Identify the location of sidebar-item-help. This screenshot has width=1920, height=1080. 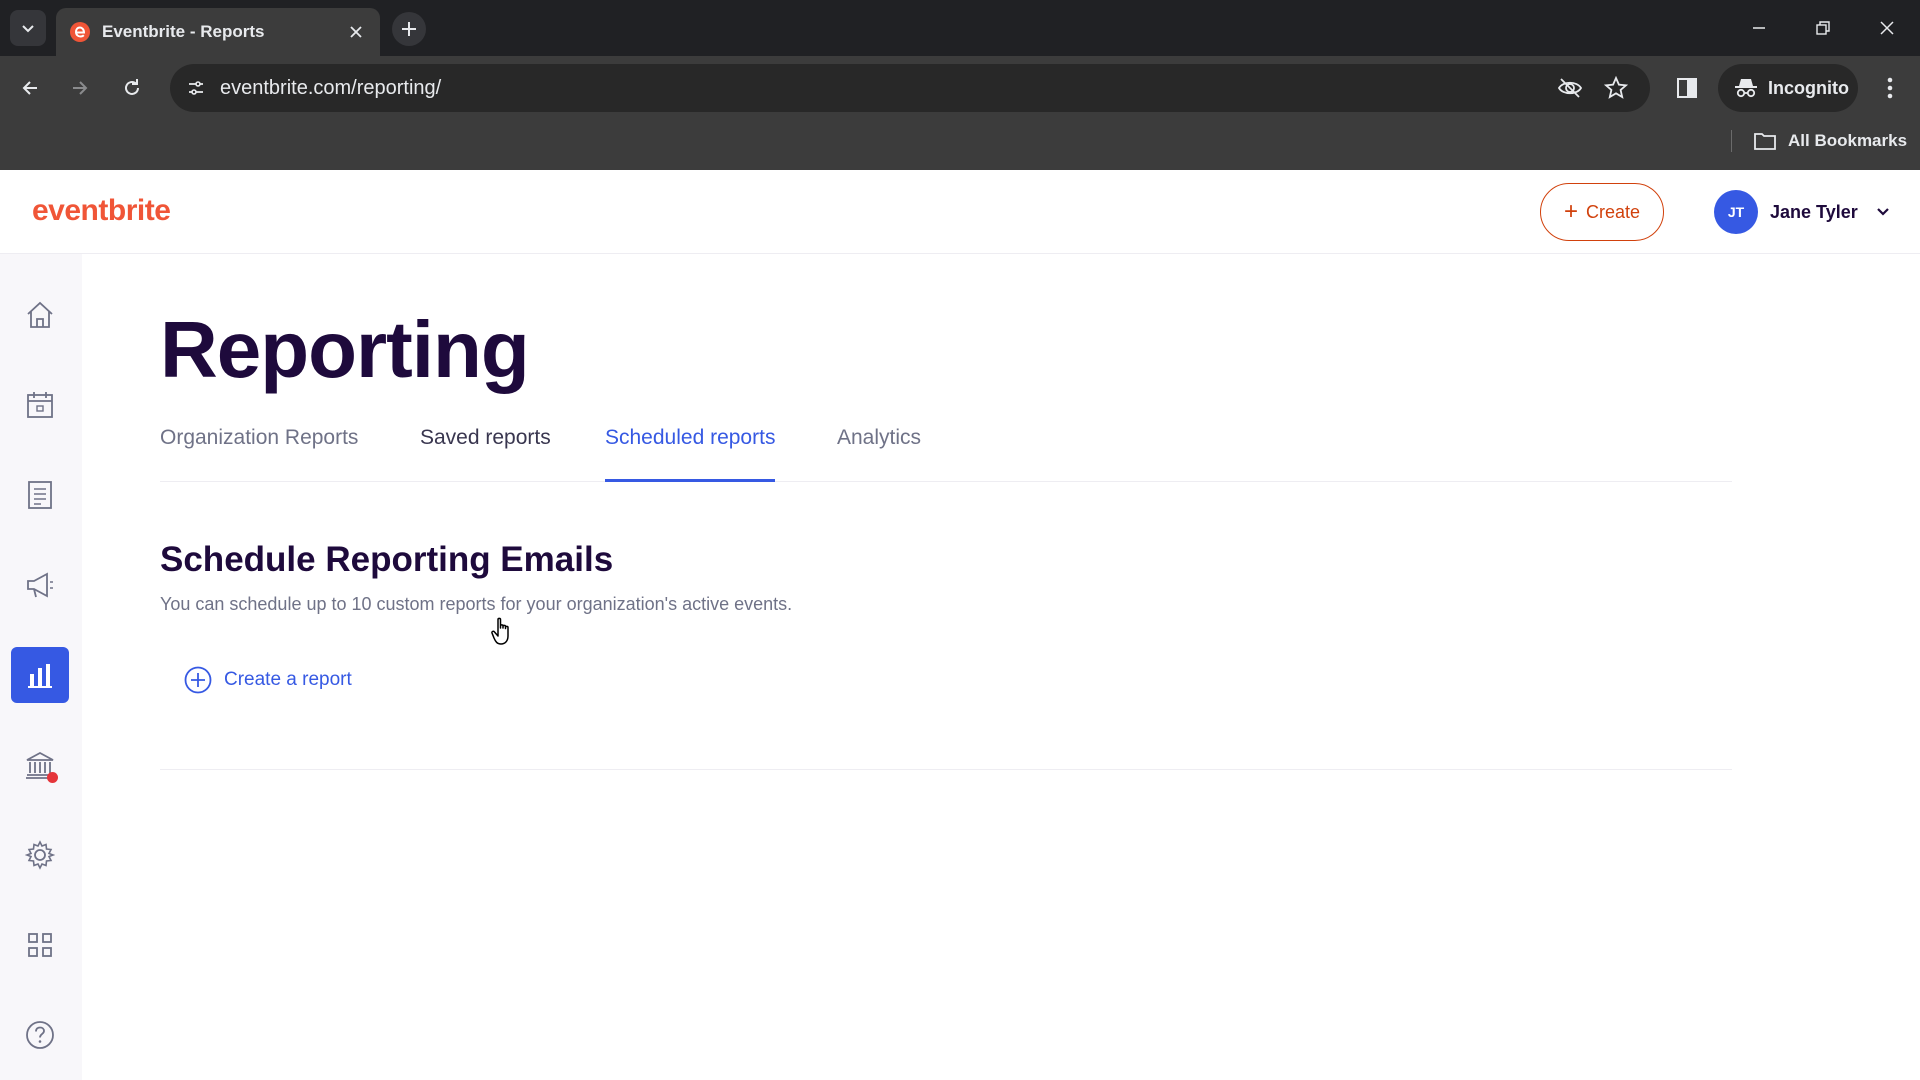
(40, 1035).